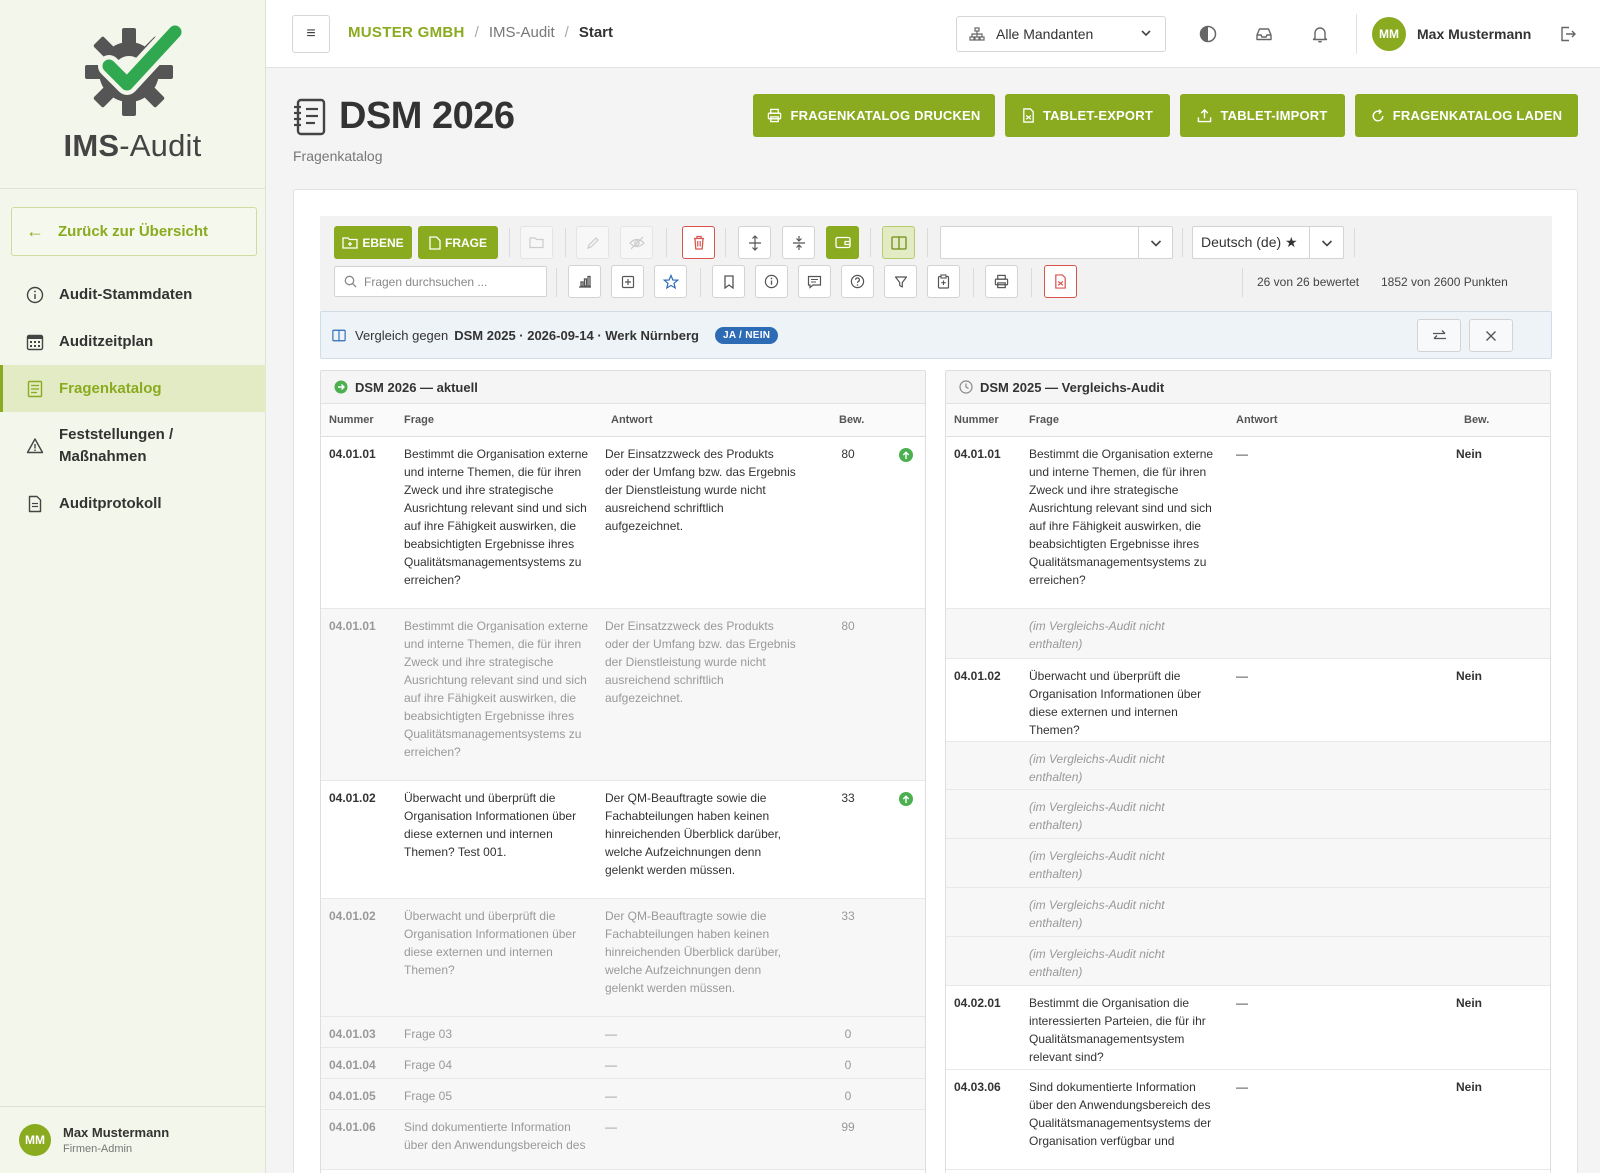 This screenshot has width=1600, height=1173. I want to click on question-text: Frage 03, so click(428, 1034).